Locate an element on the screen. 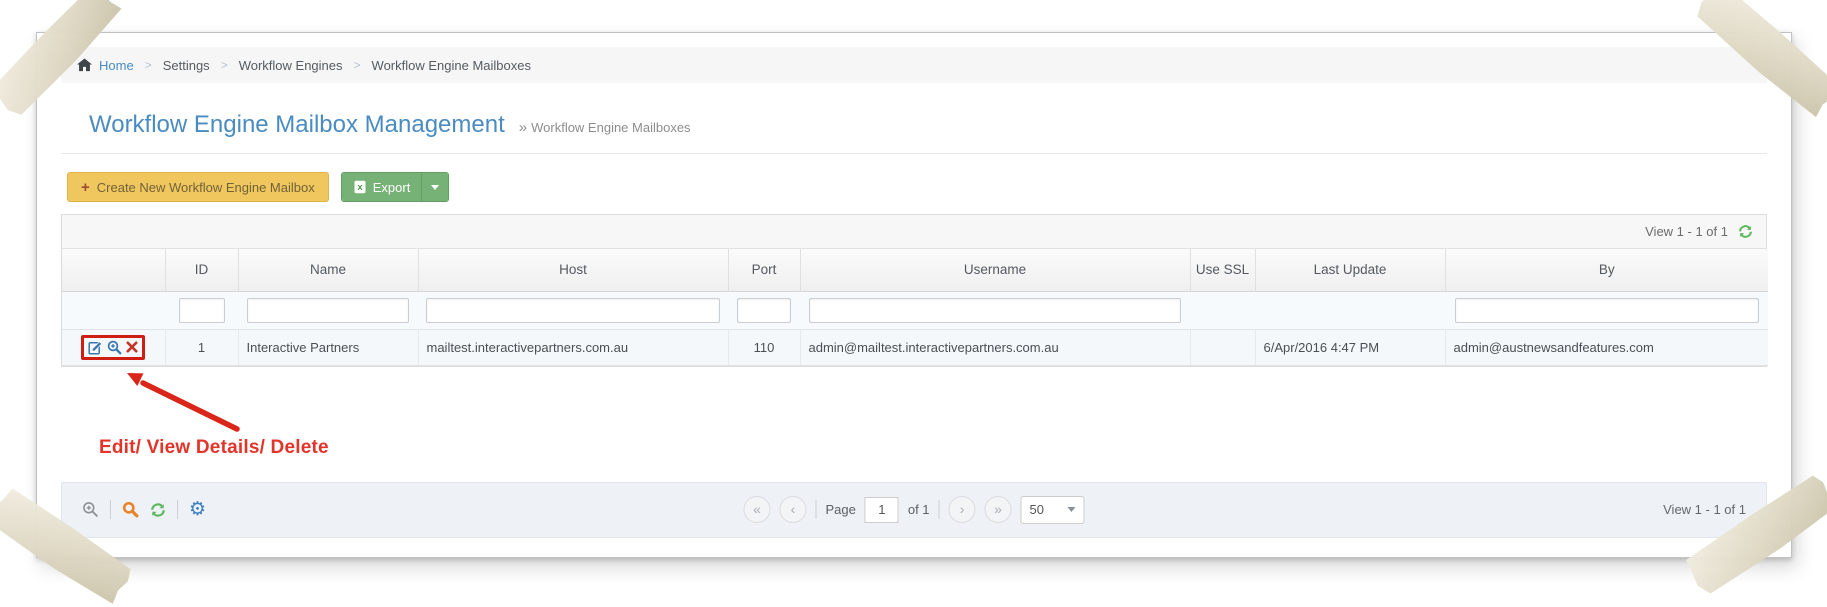 This screenshot has height=607, width=1827. filter-input-port is located at coordinates (764, 310).